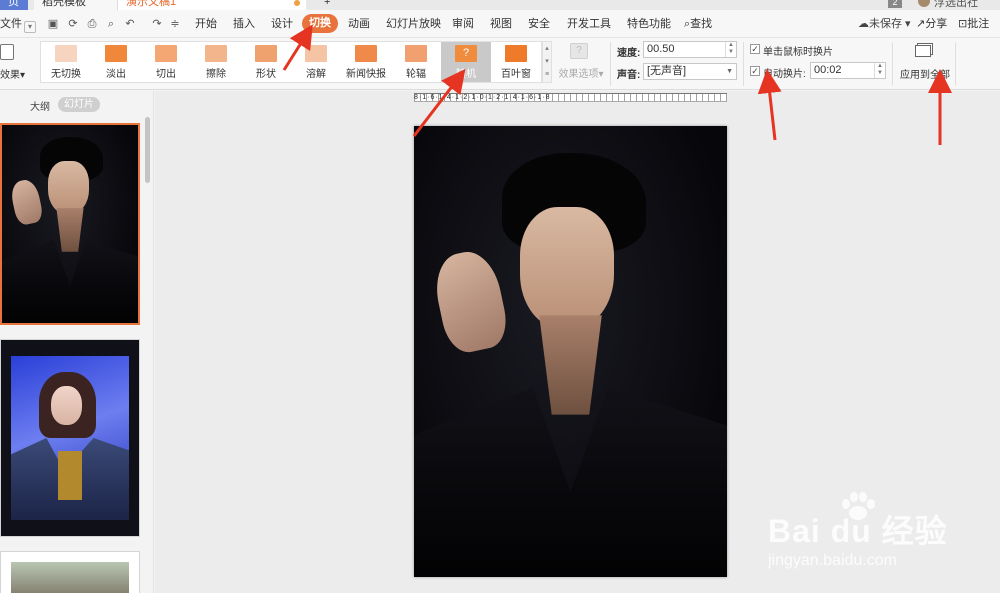 The height and width of the screenshot is (593, 1000). What do you see at coordinates (76, 5) in the screenshot?
I see `tab-template-store: 稻壳模板` at bounding box center [76, 5].